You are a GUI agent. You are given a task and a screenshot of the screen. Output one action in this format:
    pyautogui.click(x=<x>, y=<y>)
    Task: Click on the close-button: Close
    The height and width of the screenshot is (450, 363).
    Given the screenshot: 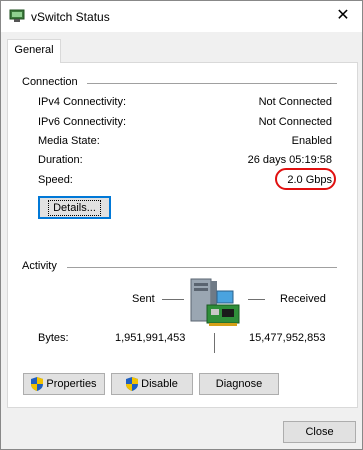 What is the action you would take?
    pyautogui.click(x=319, y=432)
    